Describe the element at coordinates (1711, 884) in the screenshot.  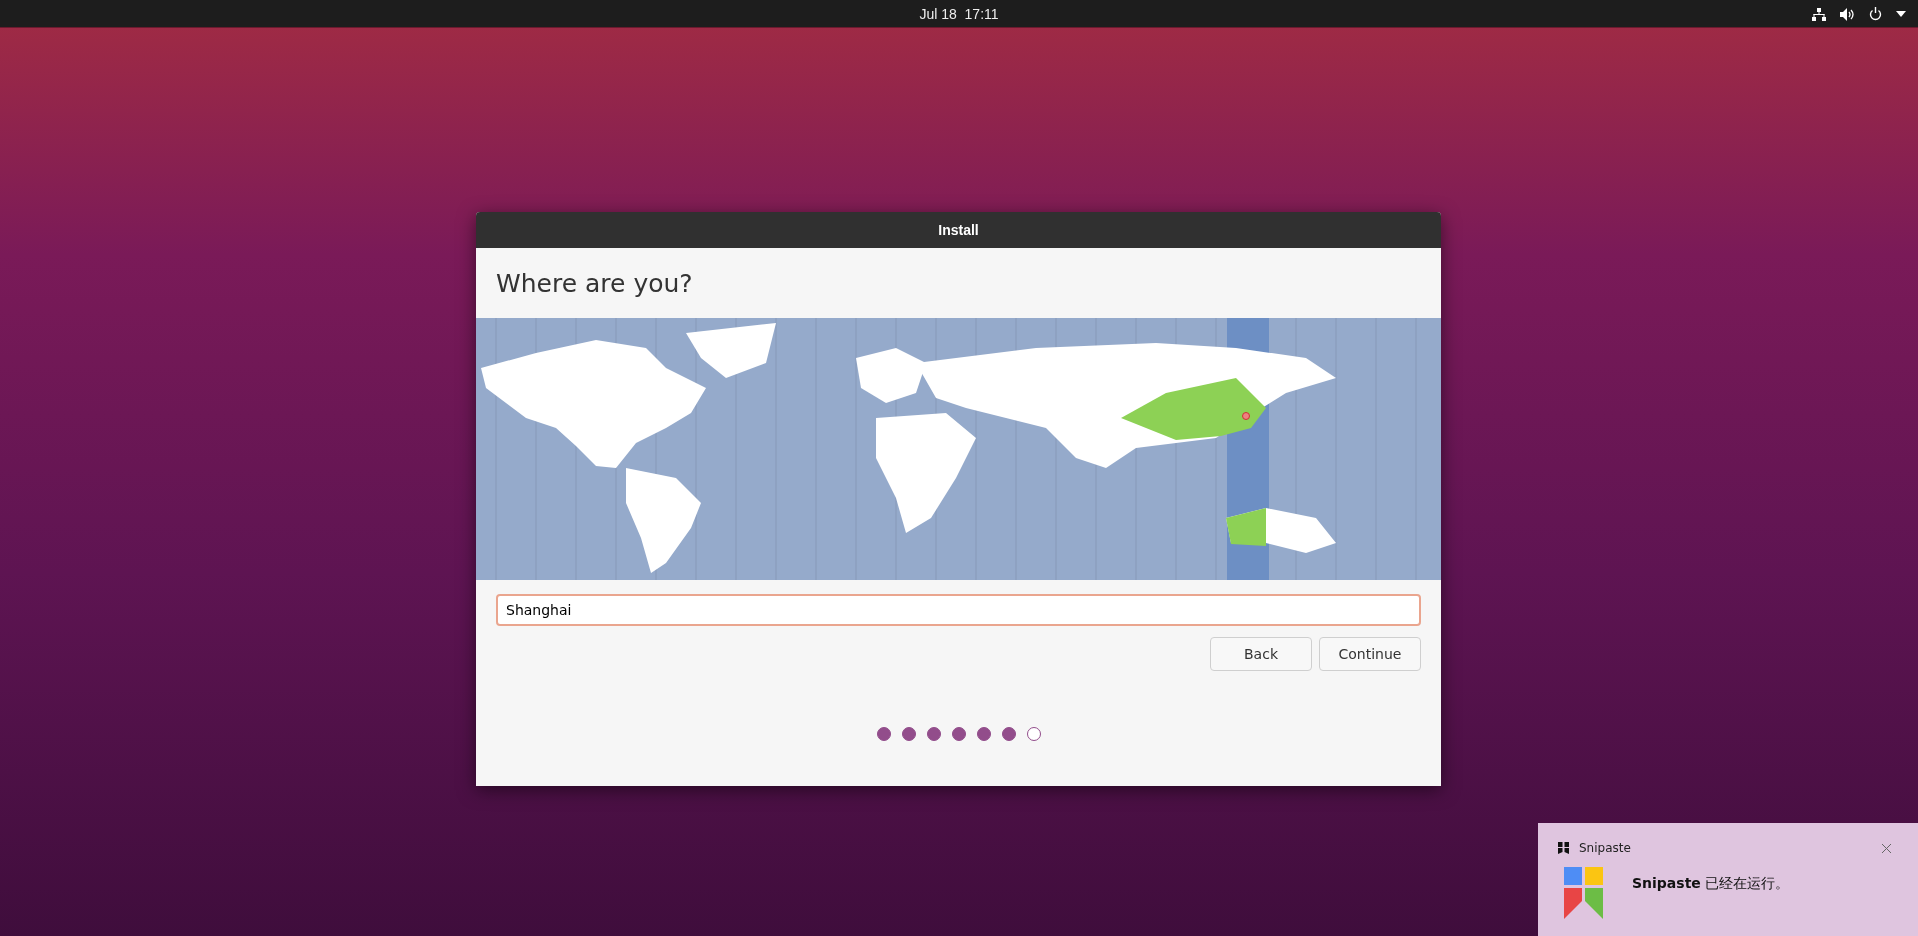
I see `notification-message: Snipaste 已经在运行。` at that location.